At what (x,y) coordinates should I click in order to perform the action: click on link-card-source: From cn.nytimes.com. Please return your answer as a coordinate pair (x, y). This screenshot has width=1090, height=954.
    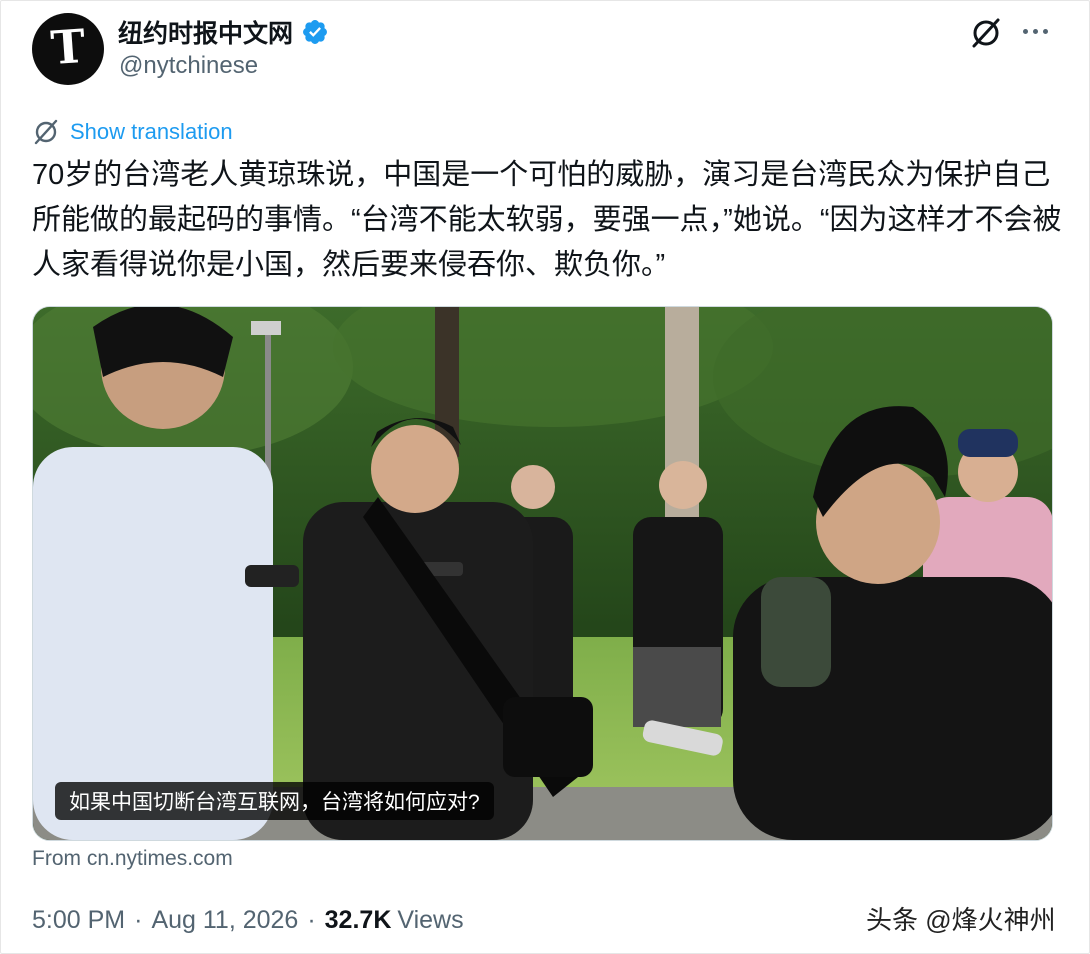
    Looking at the image, I should click on (132, 859).